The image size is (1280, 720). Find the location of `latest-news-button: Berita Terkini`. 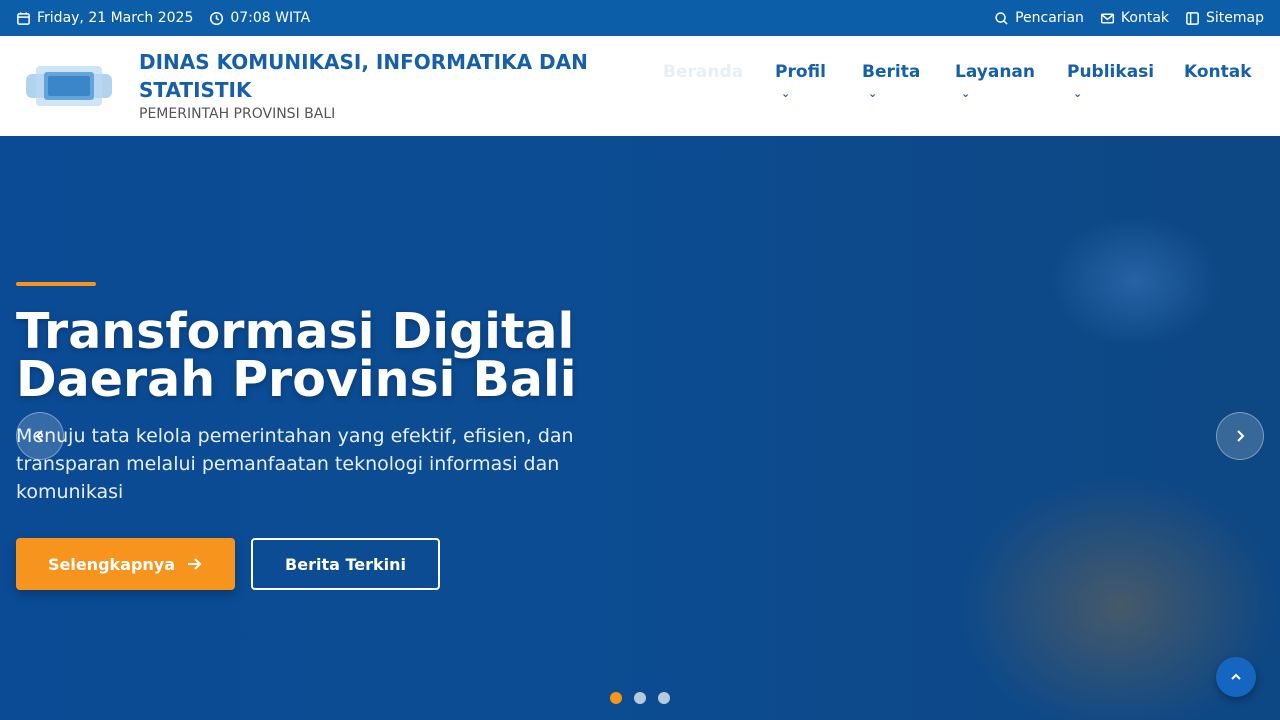

latest-news-button: Berita Terkini is located at coordinates (345, 564).